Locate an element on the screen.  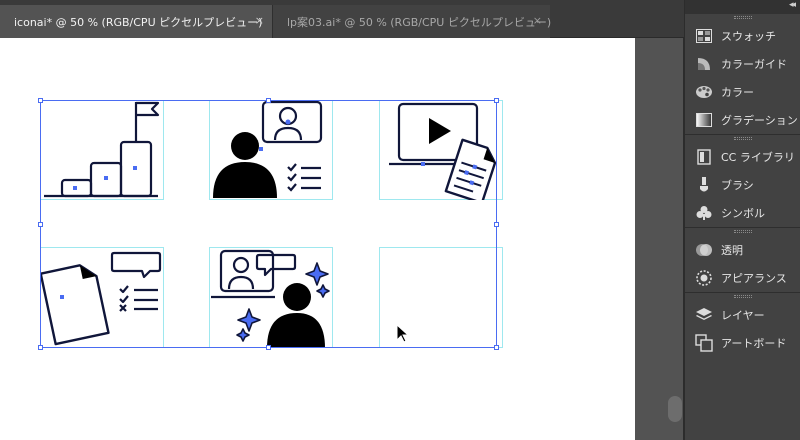
panel-gradient: グラデーション is located at coordinates (742, 120).